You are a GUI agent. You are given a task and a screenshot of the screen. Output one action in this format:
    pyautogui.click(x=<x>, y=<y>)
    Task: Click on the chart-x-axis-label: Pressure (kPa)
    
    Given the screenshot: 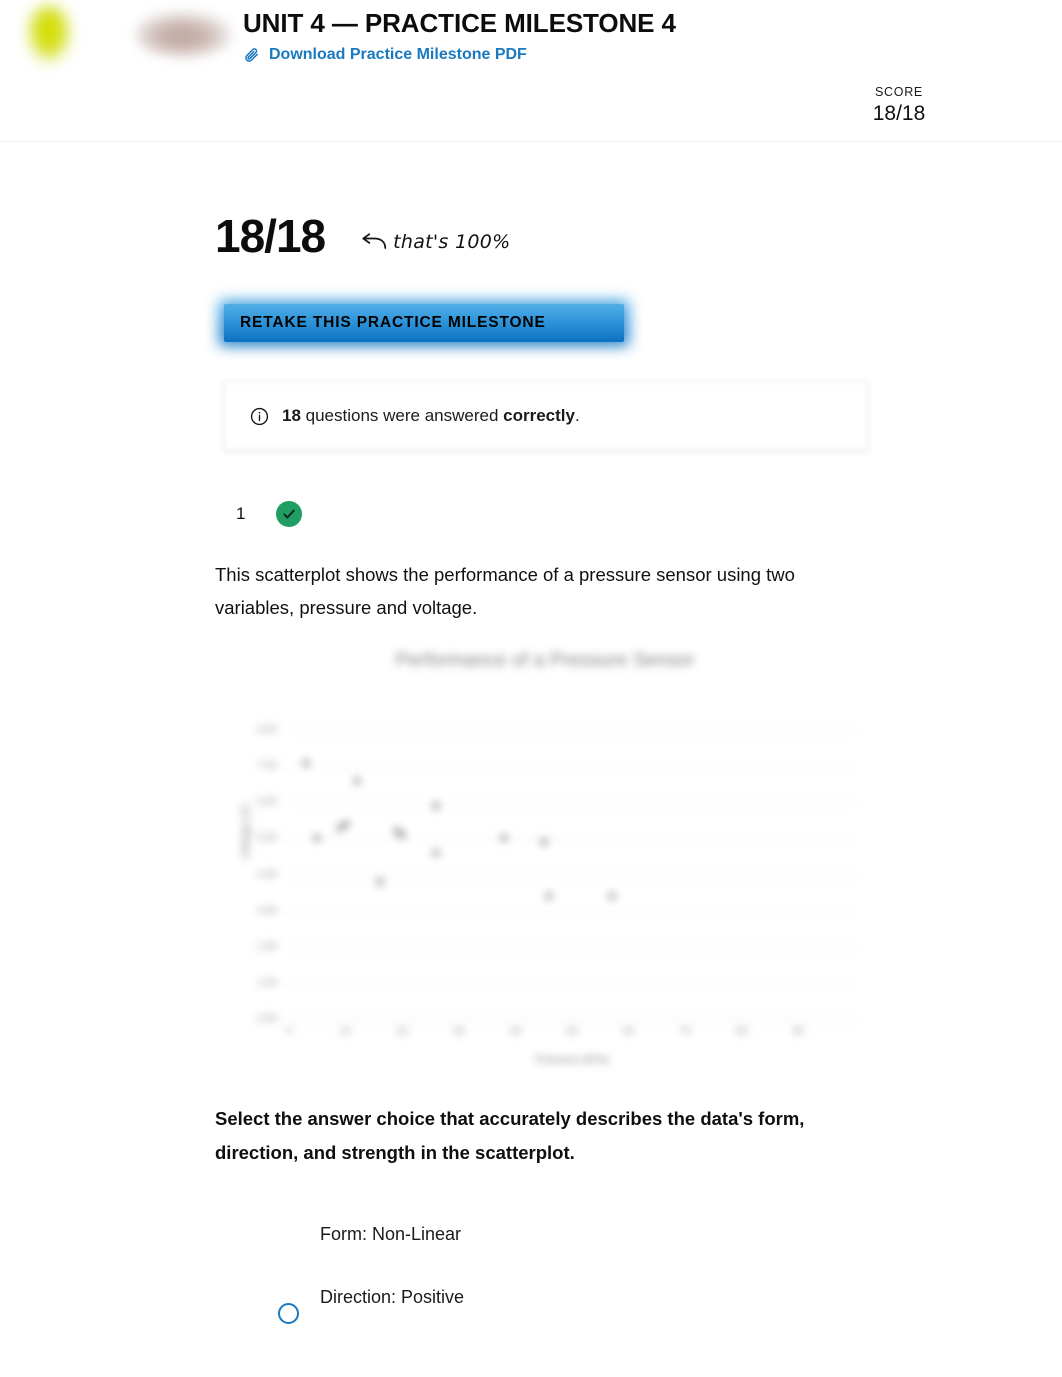 What is the action you would take?
    pyautogui.click(x=572, y=1060)
    